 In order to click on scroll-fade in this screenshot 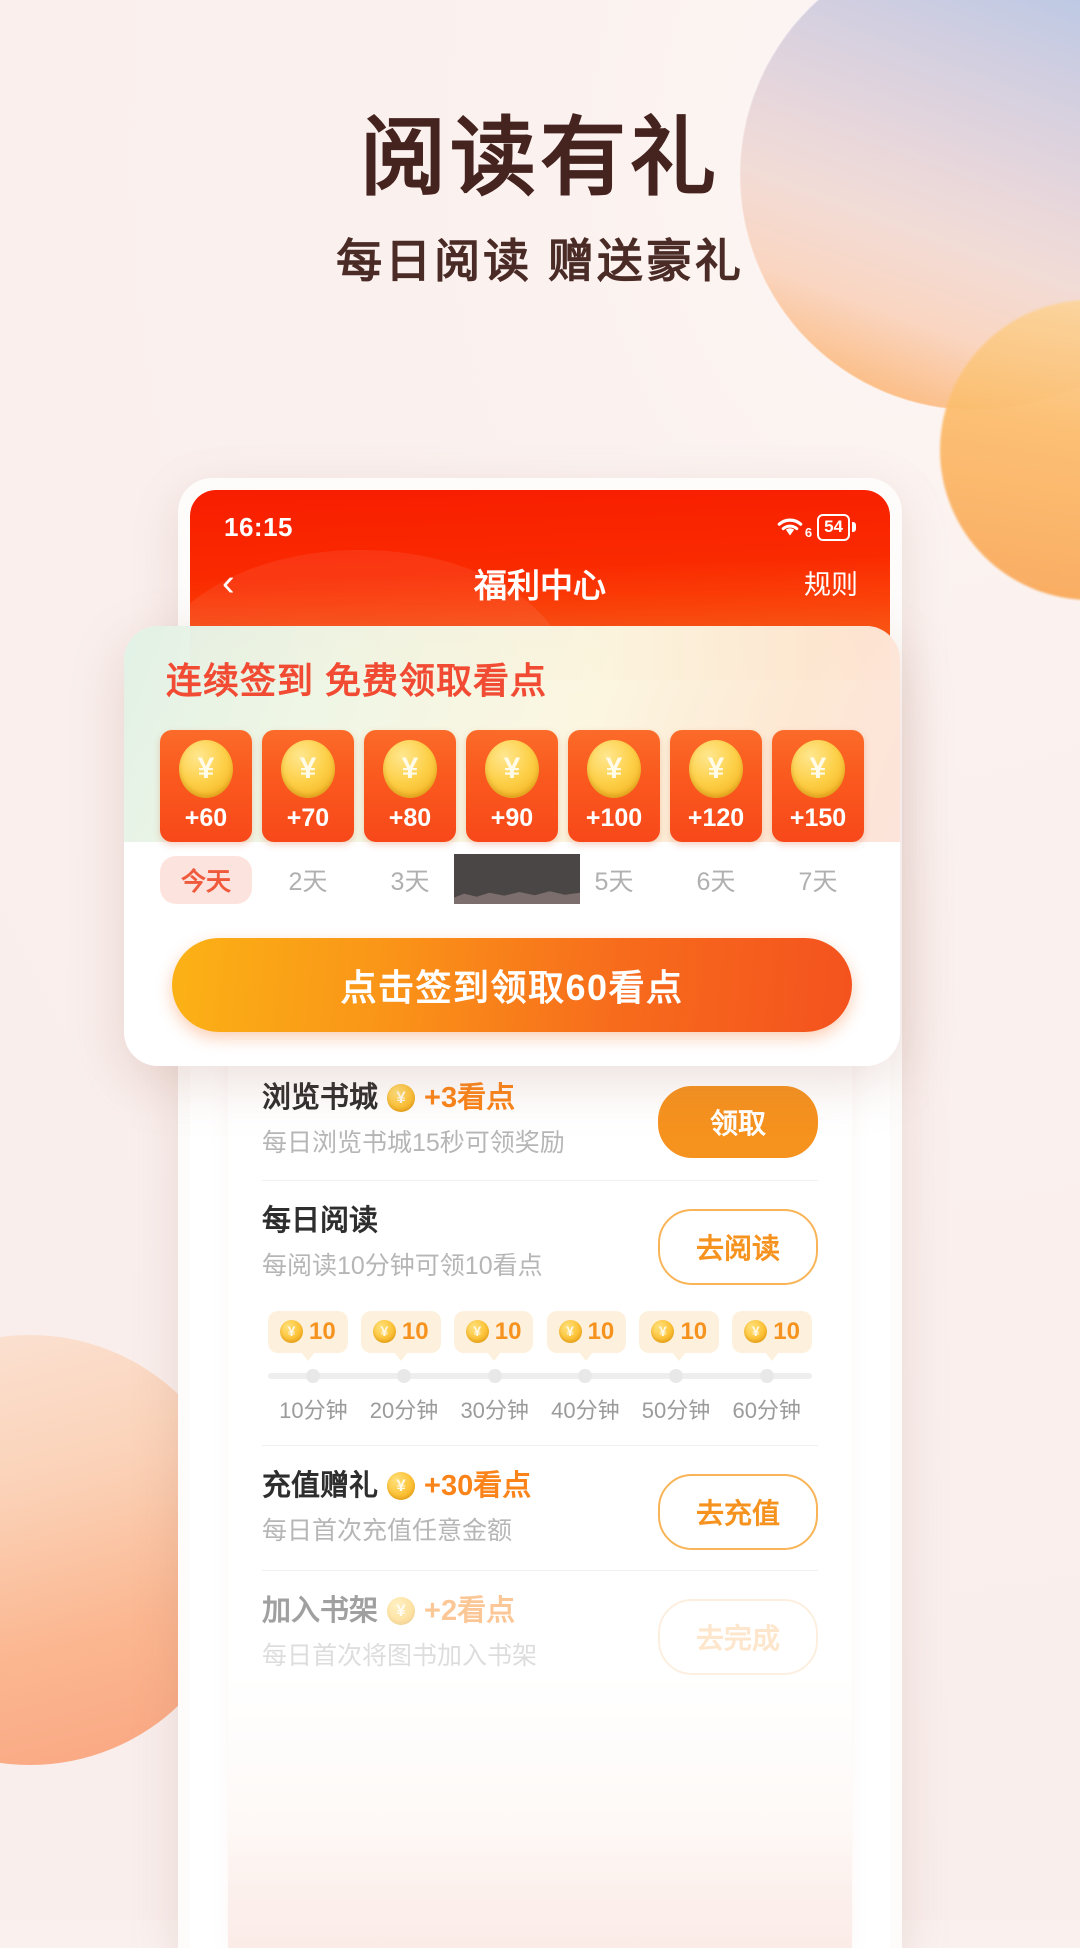, I will do `click(540, 1888)`.